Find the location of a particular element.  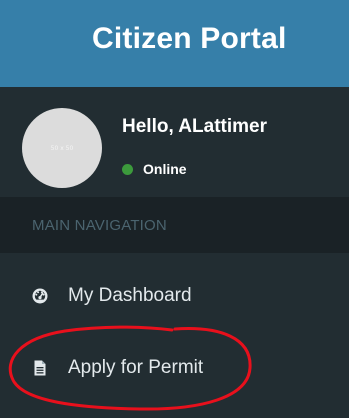

user-greeting: Hello, ALattimer is located at coordinates (194, 126).